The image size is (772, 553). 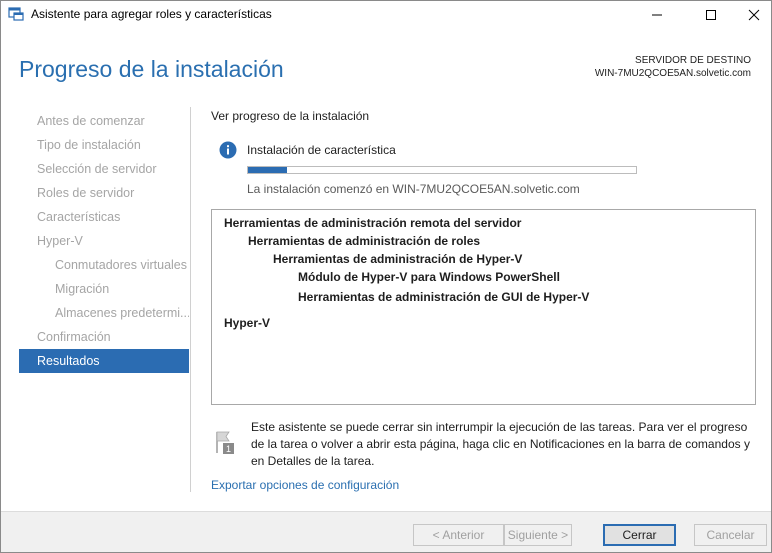 What do you see at coordinates (458, 535) in the screenshot?
I see `previous-button: < Anterior` at bounding box center [458, 535].